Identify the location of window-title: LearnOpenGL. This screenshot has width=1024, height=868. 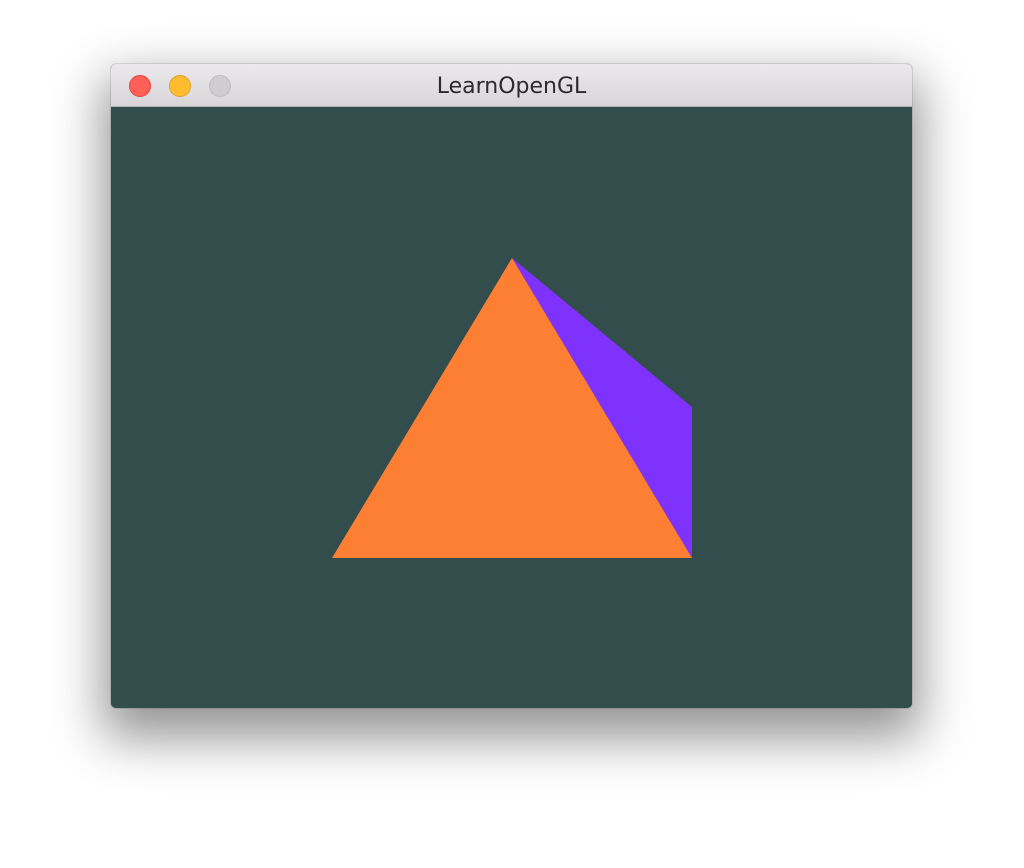
(511, 86).